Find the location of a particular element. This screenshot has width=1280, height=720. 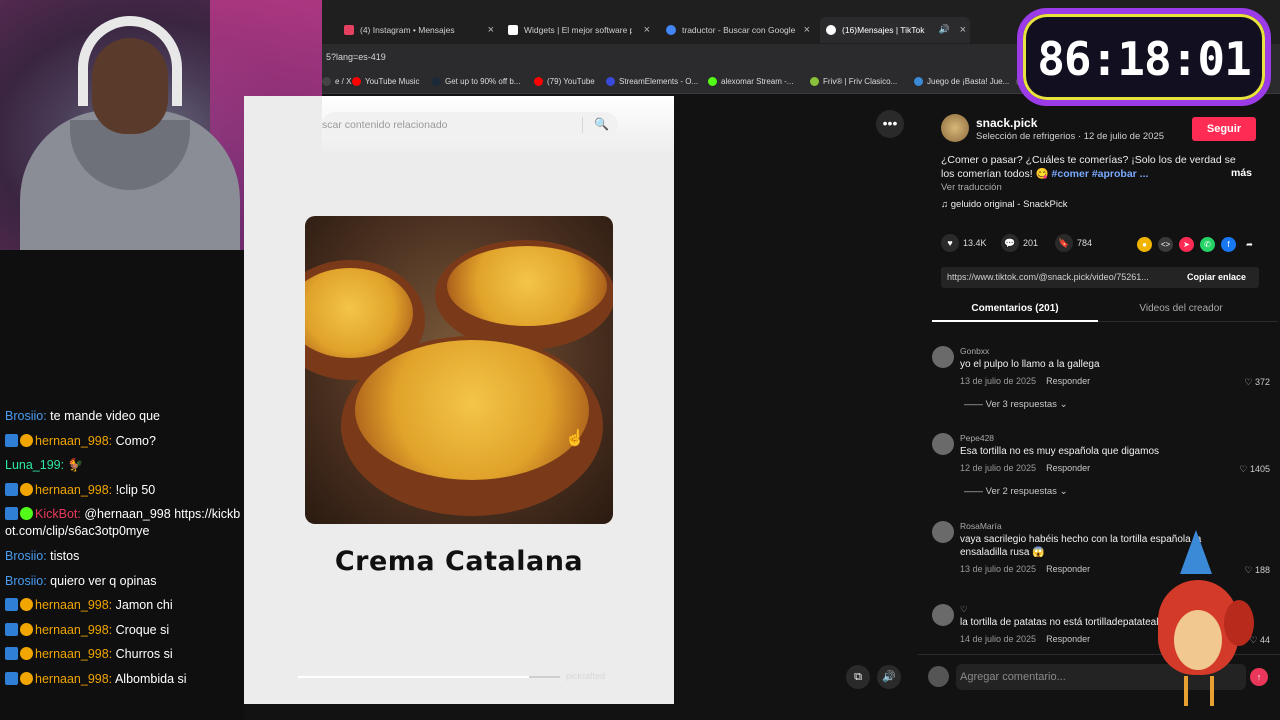

video-progress-bar is located at coordinates (429, 677).